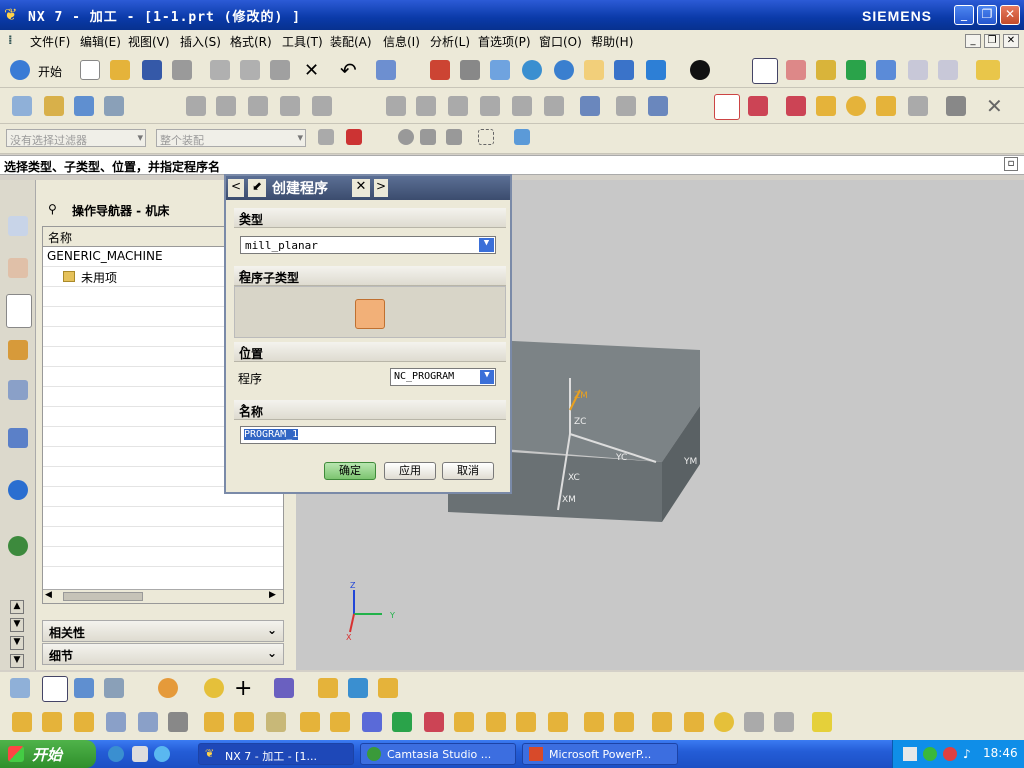 The width and height of the screenshot is (1024, 768). Describe the element at coordinates (18, 390) in the screenshot. I see `reuse-library-icon` at that location.